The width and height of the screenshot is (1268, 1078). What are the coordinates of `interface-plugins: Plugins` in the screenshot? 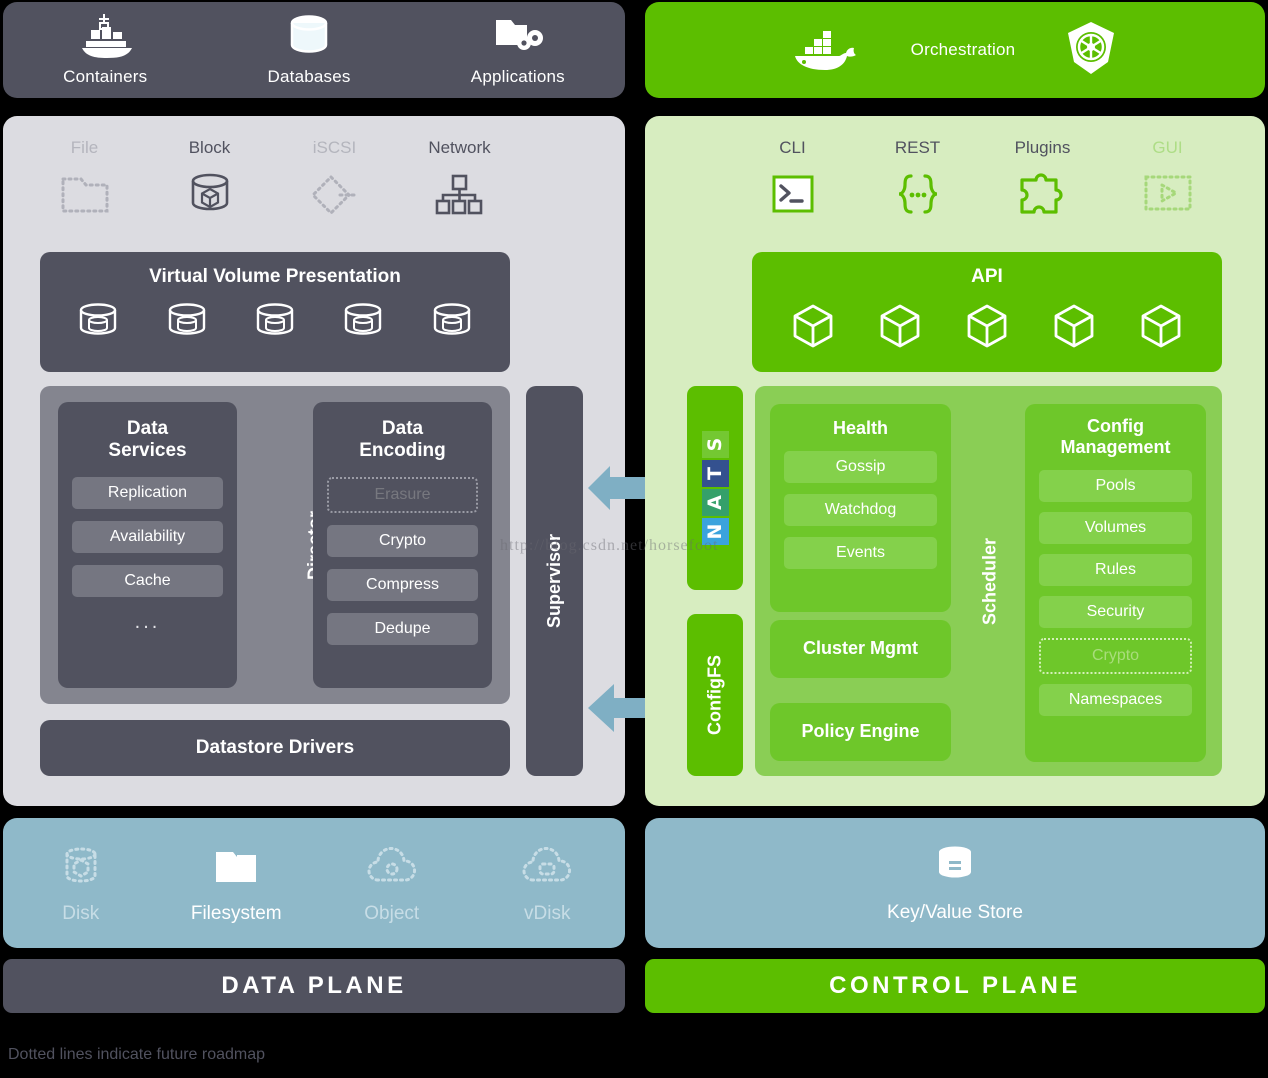 It's located at (1043, 180).